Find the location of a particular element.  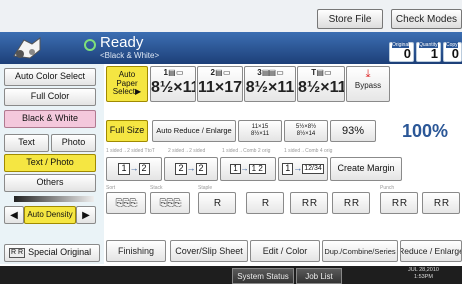

ratio-93-button: 93% is located at coordinates (353, 131).